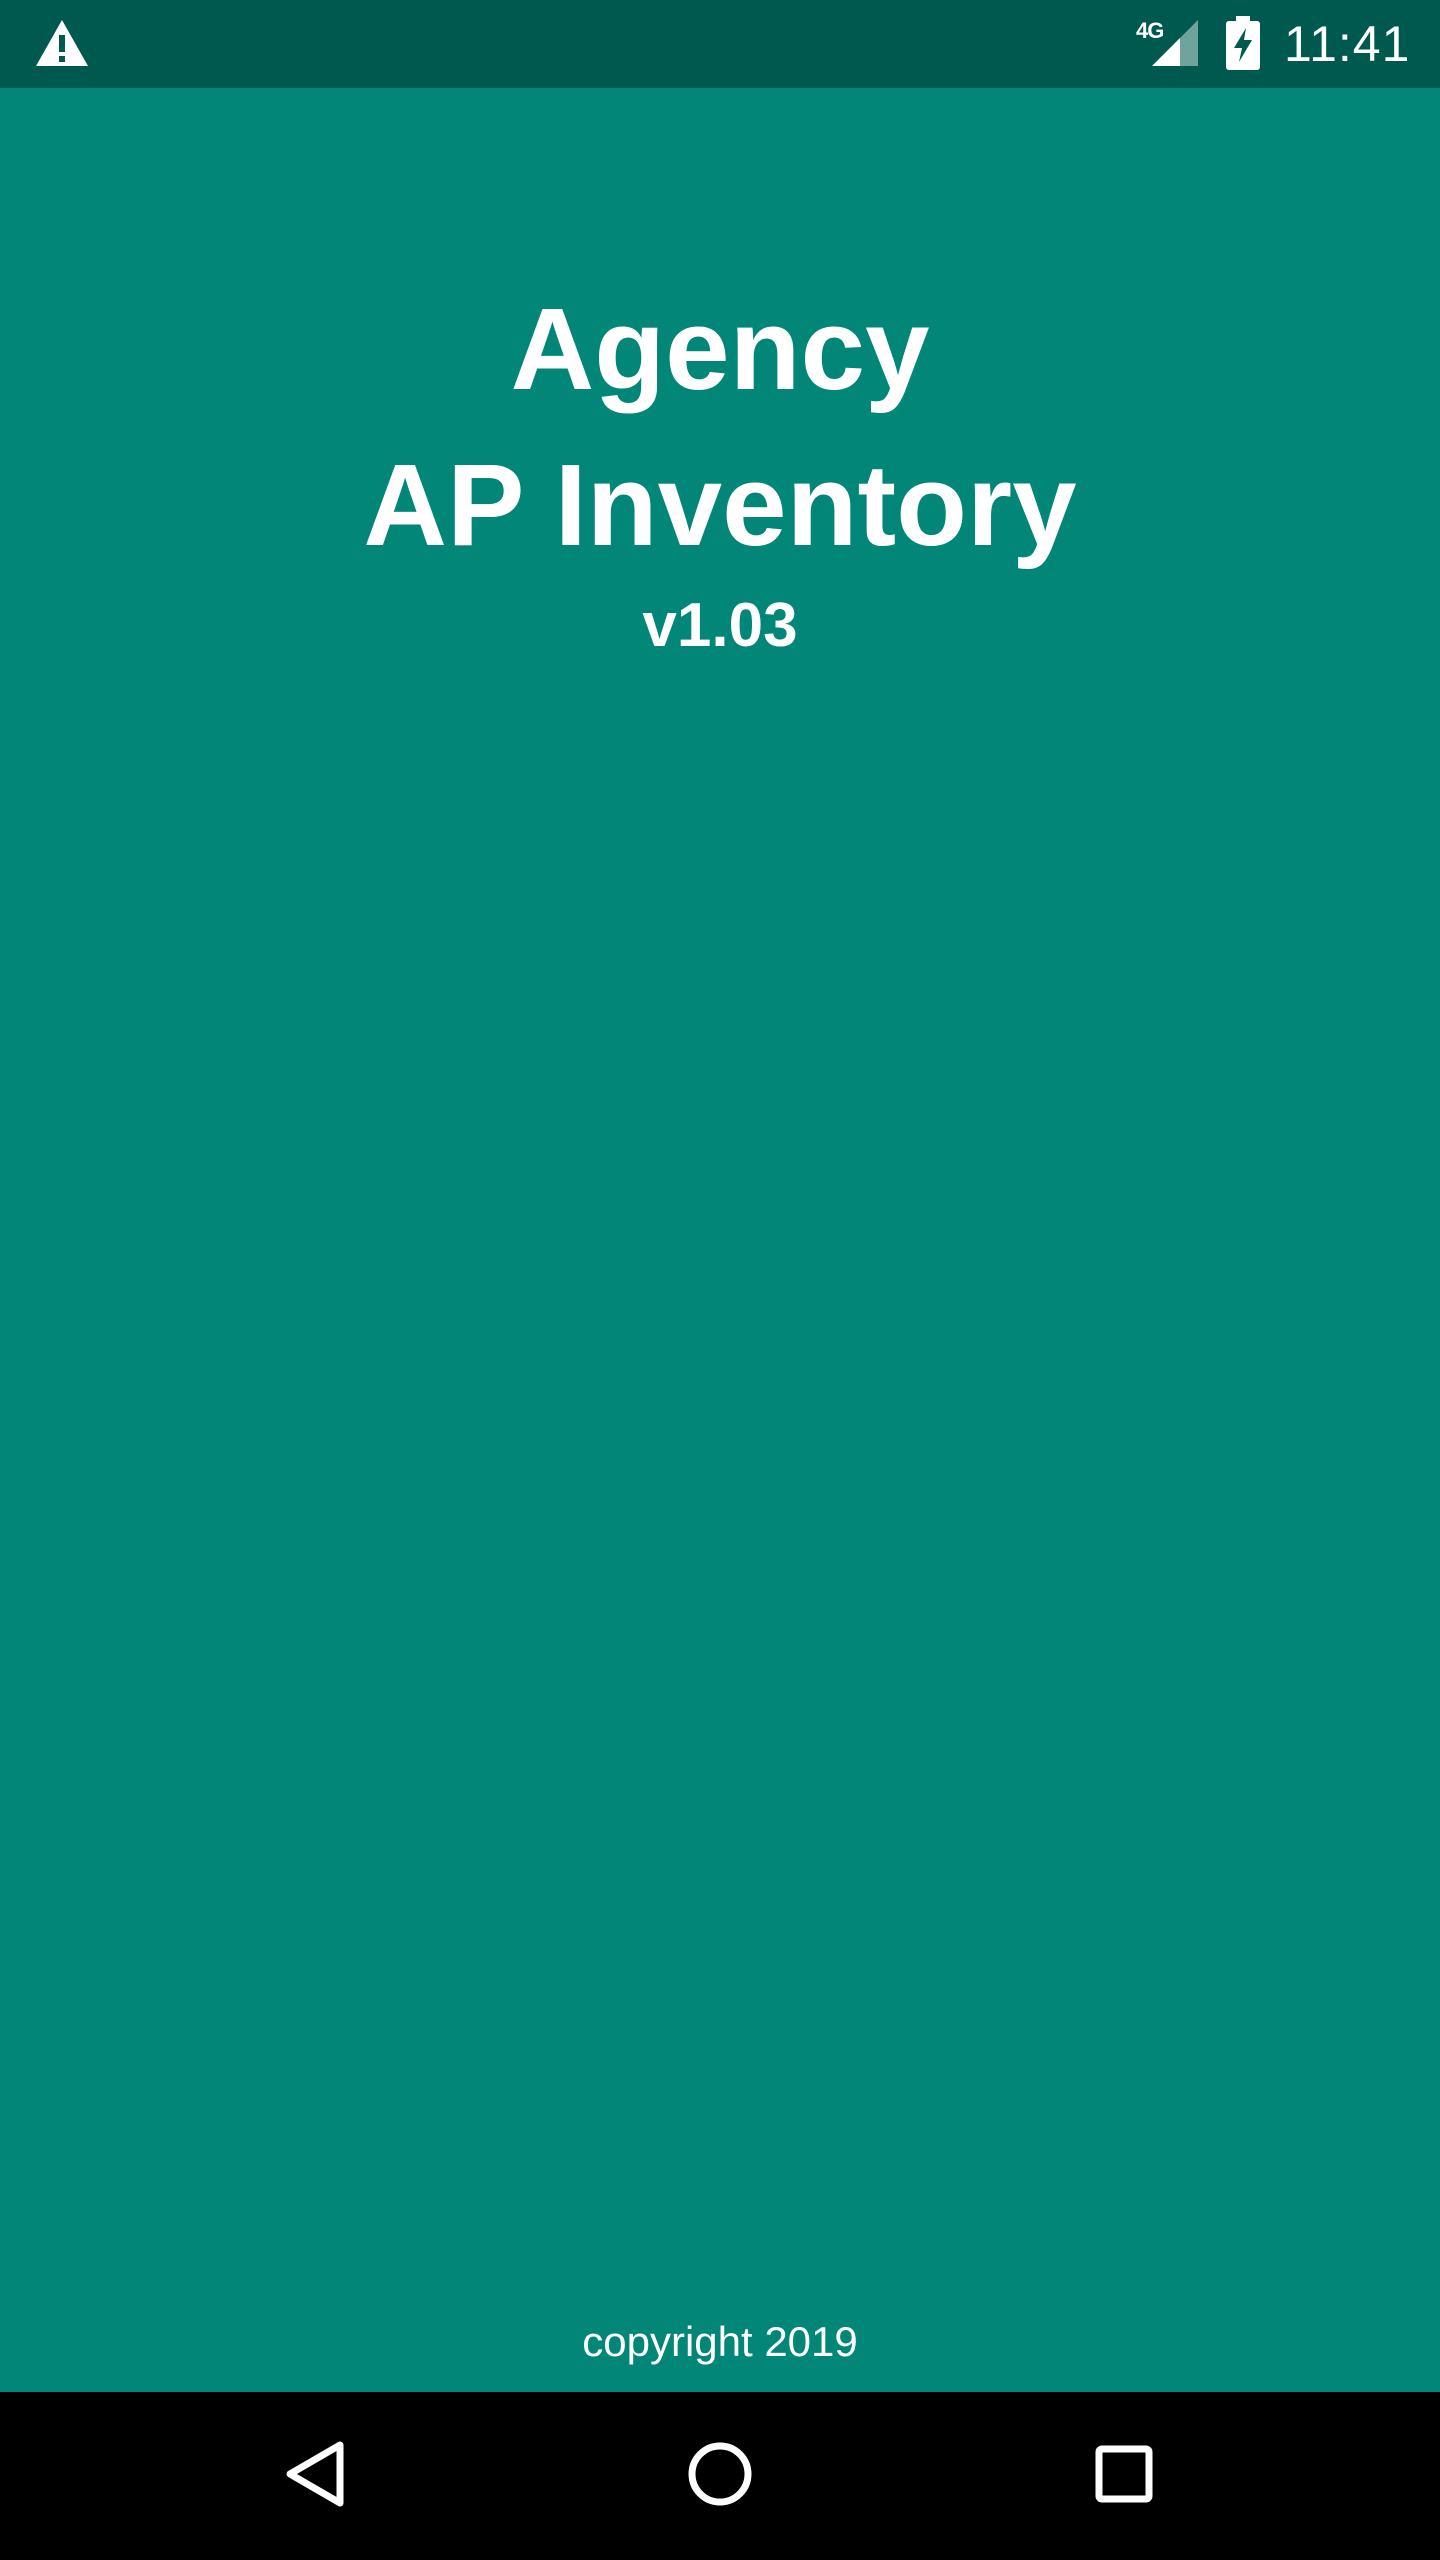 This screenshot has height=2560, width=1440. I want to click on app-version: v1.03, so click(720, 625).